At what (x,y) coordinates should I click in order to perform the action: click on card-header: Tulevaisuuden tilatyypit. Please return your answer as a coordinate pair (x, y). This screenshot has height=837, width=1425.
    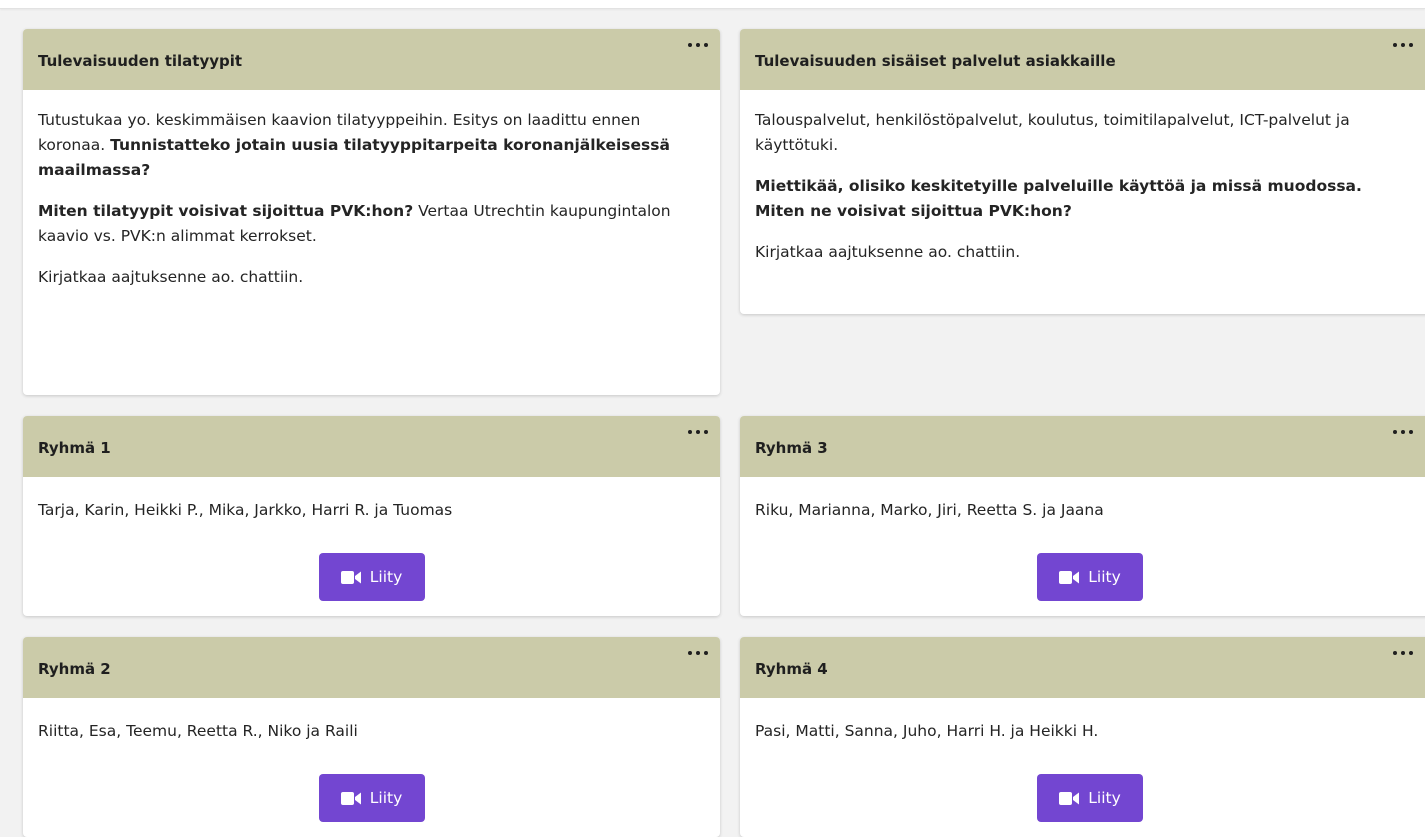
    Looking at the image, I should click on (371, 59).